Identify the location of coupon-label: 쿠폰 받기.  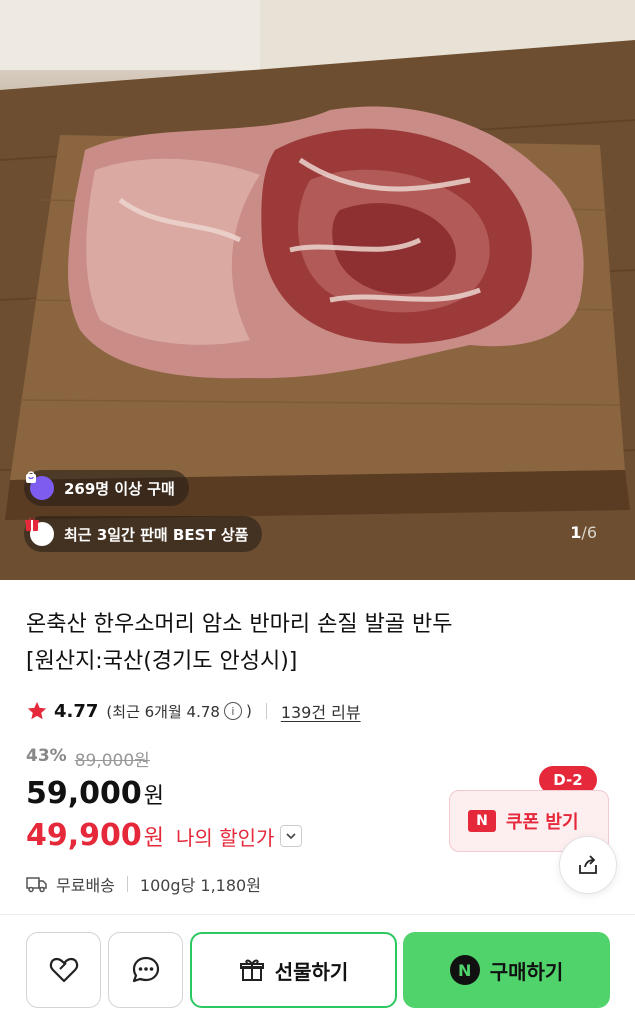
(542, 822).